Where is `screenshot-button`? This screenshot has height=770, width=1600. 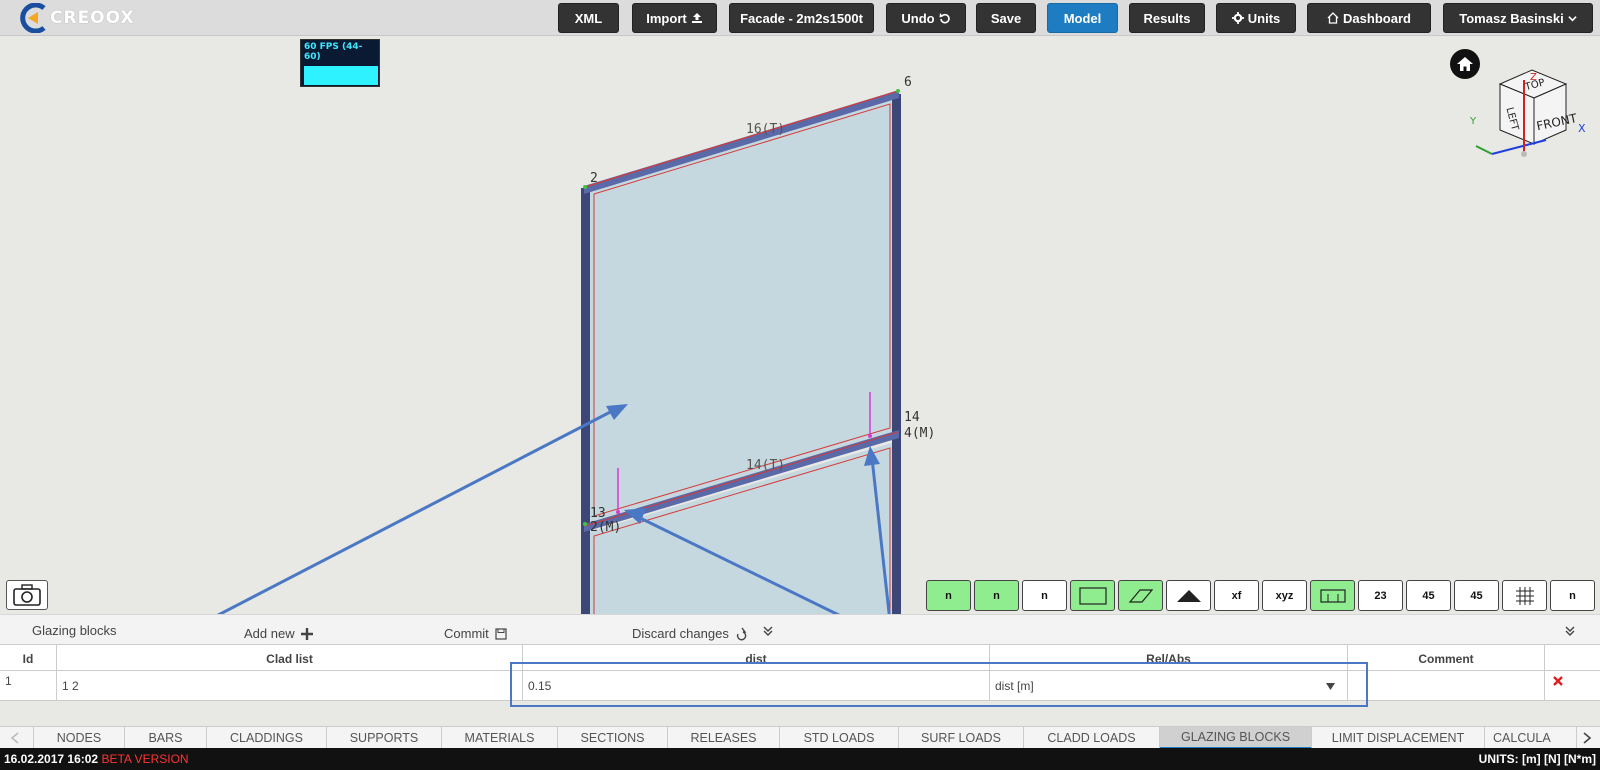
screenshot-button is located at coordinates (27, 595).